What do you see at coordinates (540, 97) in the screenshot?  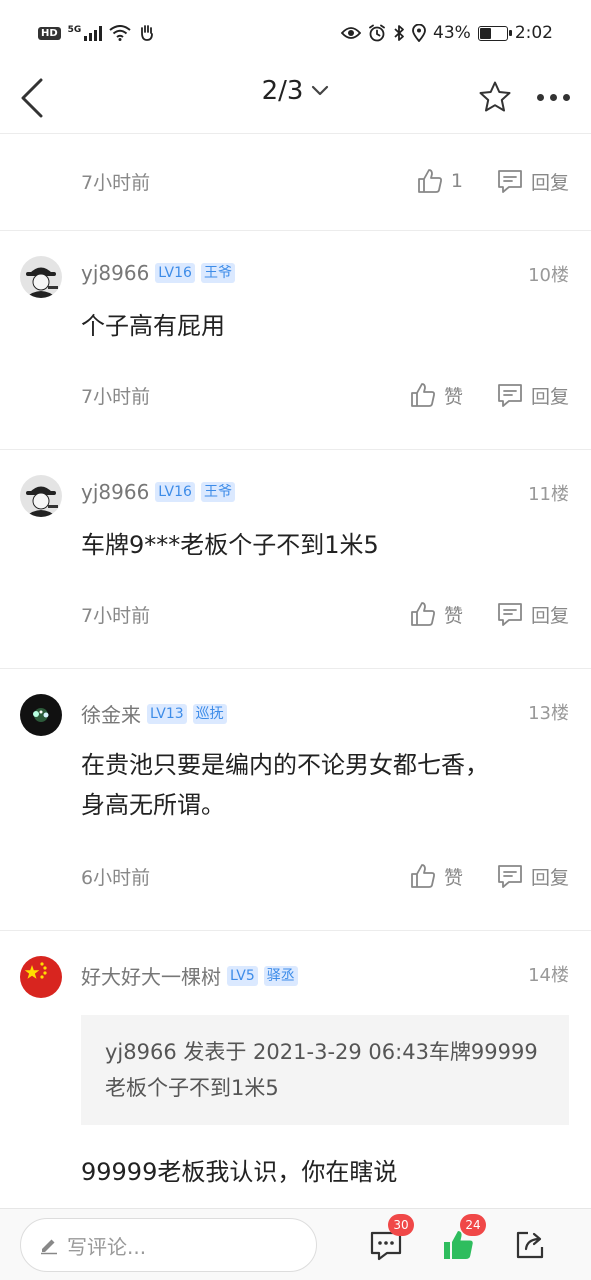 I see `more-icon` at bounding box center [540, 97].